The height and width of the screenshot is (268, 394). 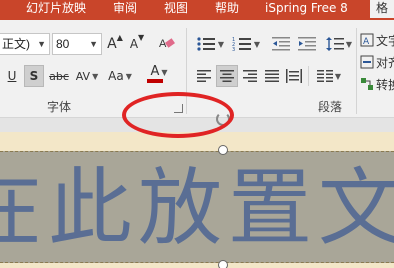 I want to click on line-spacing-button: ▼, so click(x=339, y=44).